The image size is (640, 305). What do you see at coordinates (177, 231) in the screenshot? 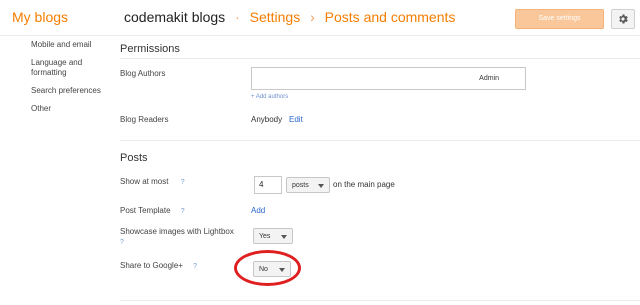
I see `lightbox-text: Showcase images with Lightbox` at bounding box center [177, 231].